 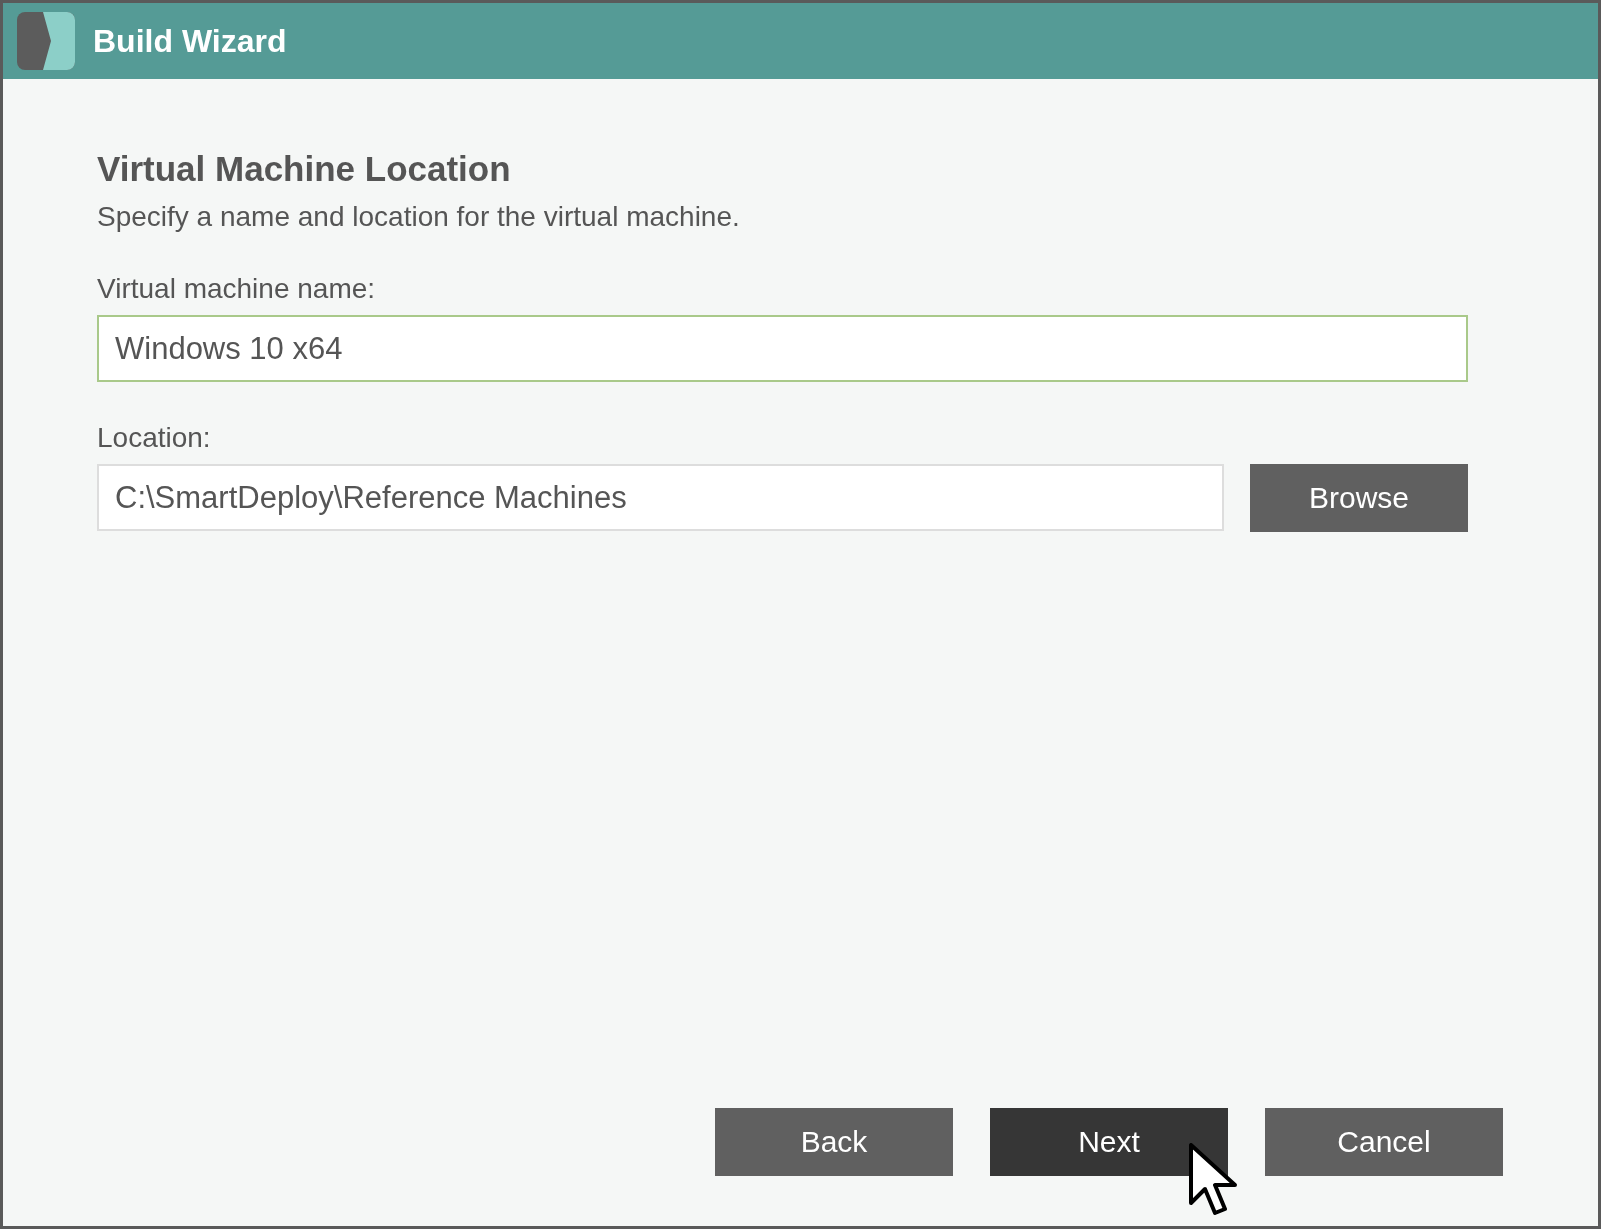 What do you see at coordinates (304, 169) in the screenshot?
I see `page-heading: Virtual Machine Location` at bounding box center [304, 169].